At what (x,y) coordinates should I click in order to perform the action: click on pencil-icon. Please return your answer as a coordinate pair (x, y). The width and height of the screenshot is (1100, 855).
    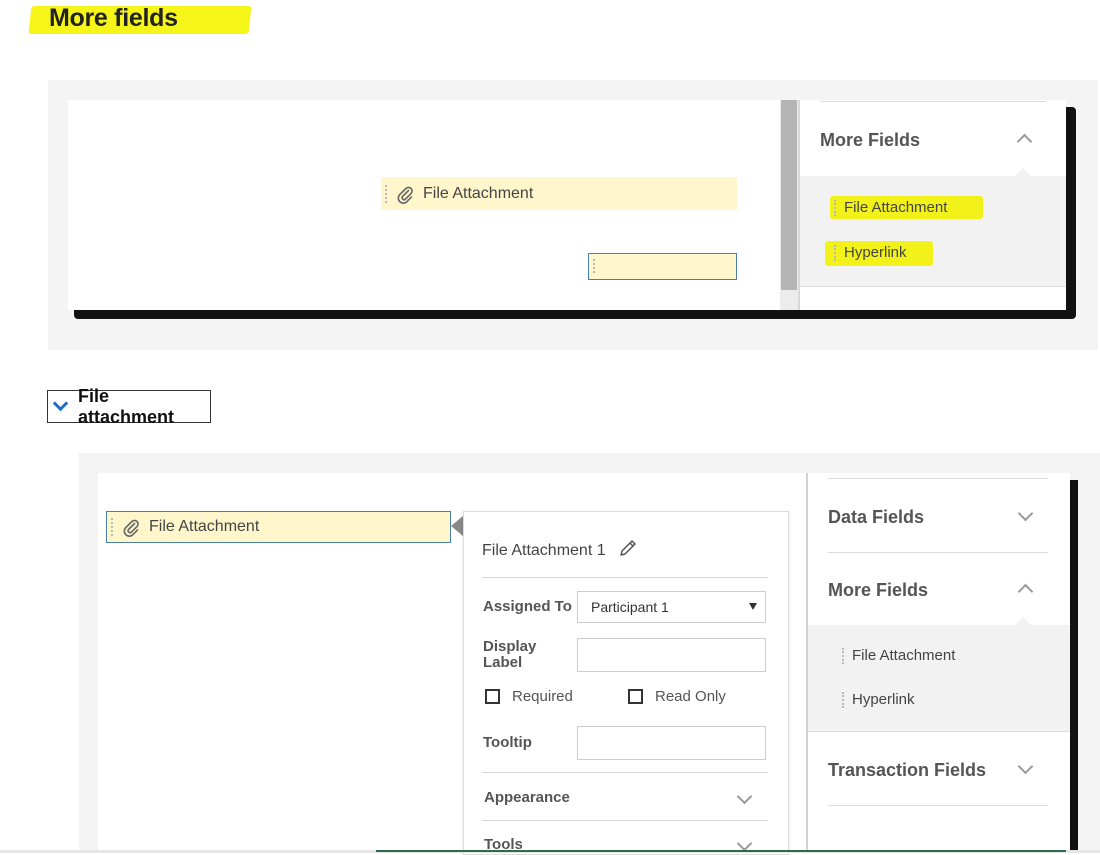
    Looking at the image, I should click on (628, 550).